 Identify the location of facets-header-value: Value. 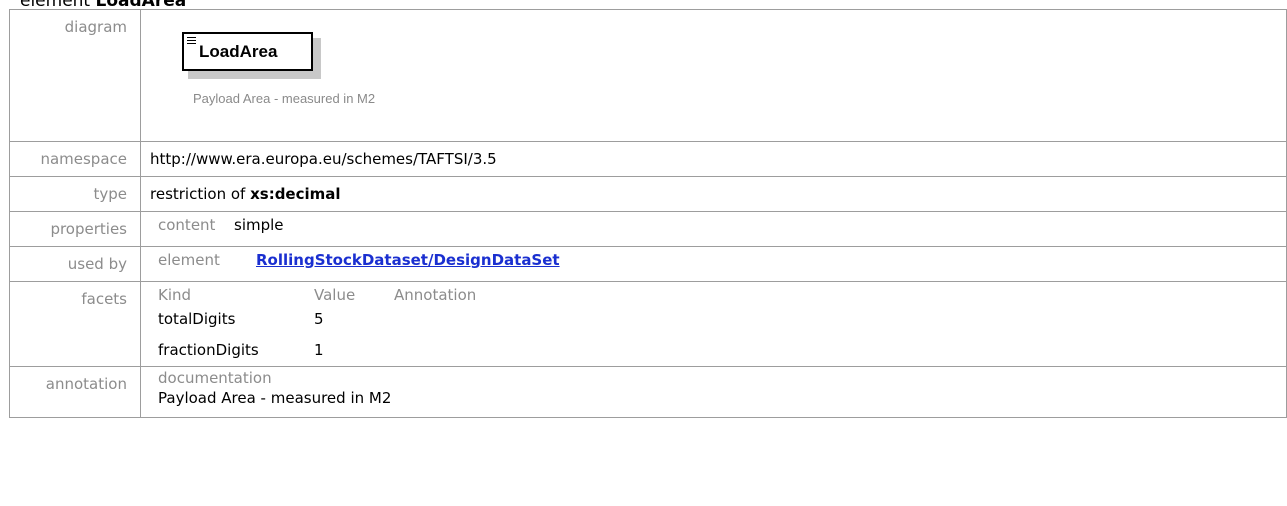
(335, 295).